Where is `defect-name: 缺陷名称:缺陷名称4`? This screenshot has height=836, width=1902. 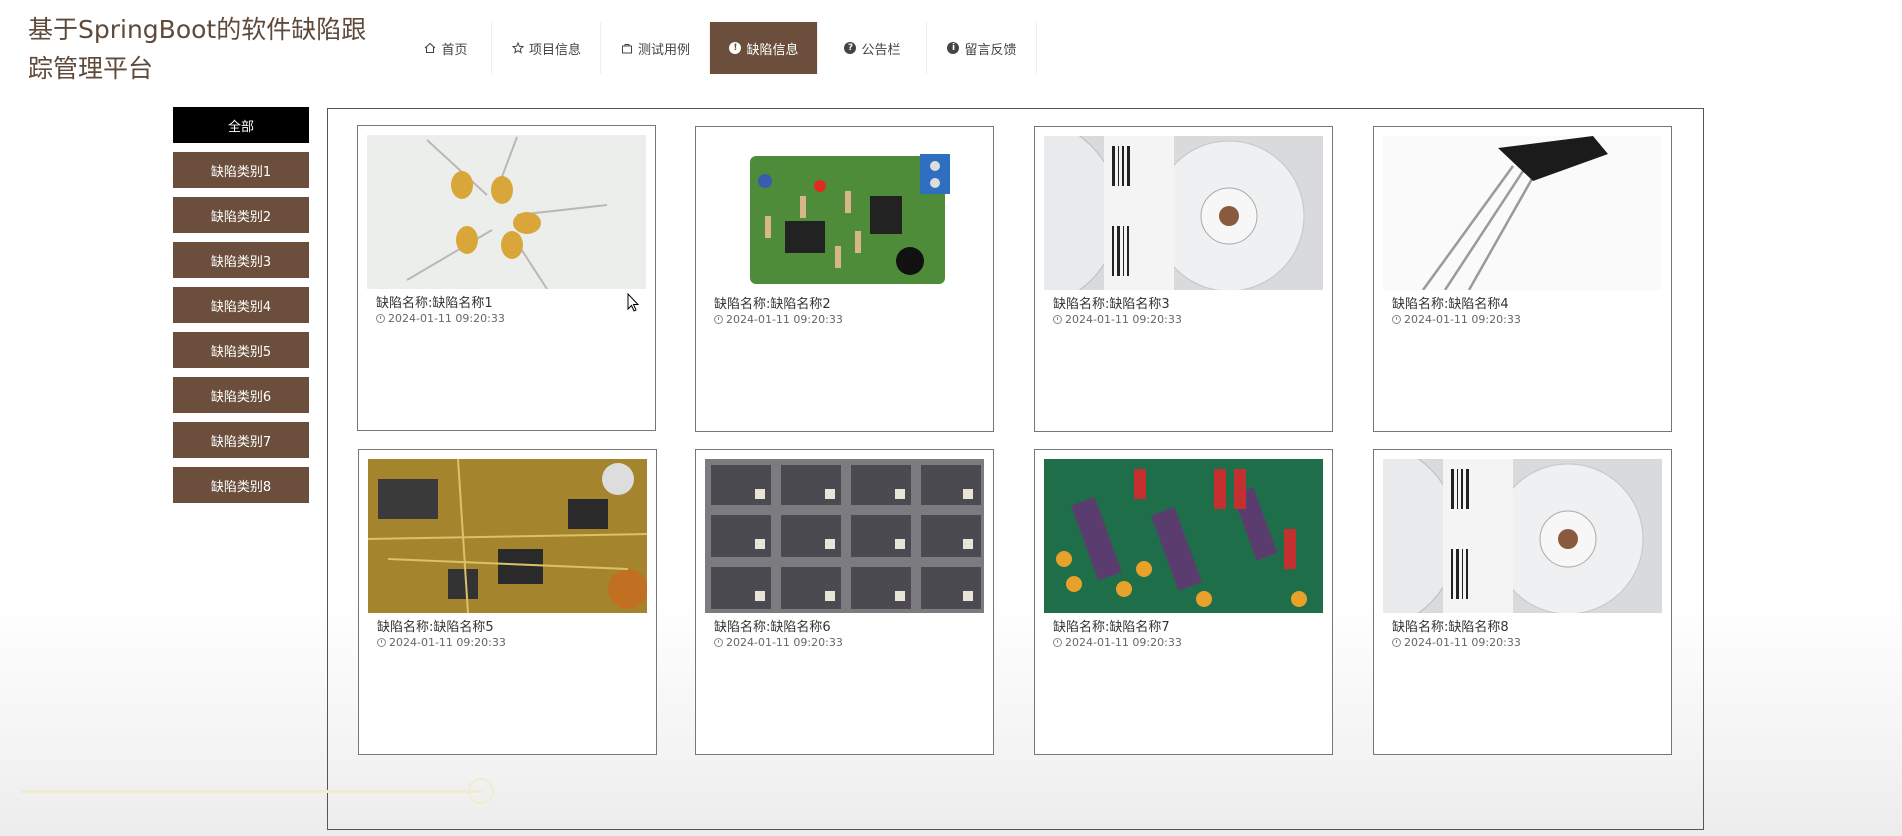 defect-name: 缺陷名称:缺陷名称4 is located at coordinates (1450, 302).